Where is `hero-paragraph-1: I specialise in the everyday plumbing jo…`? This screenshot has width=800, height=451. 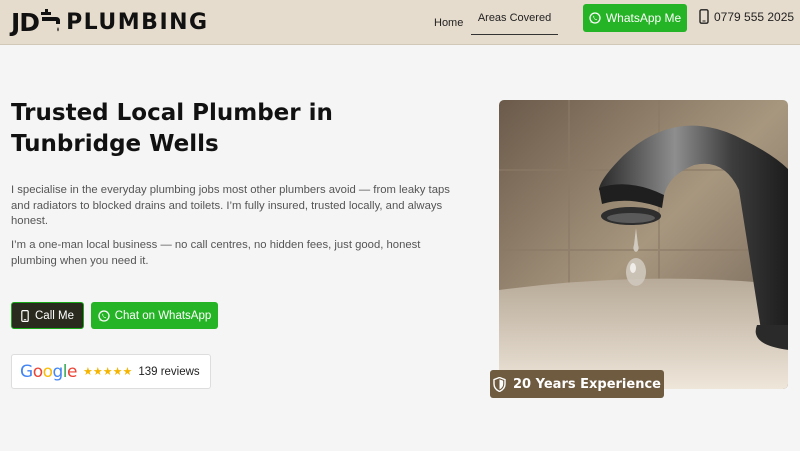
hero-paragraph-1: I specialise in the everyday plumbing jo… is located at coordinates (230, 205).